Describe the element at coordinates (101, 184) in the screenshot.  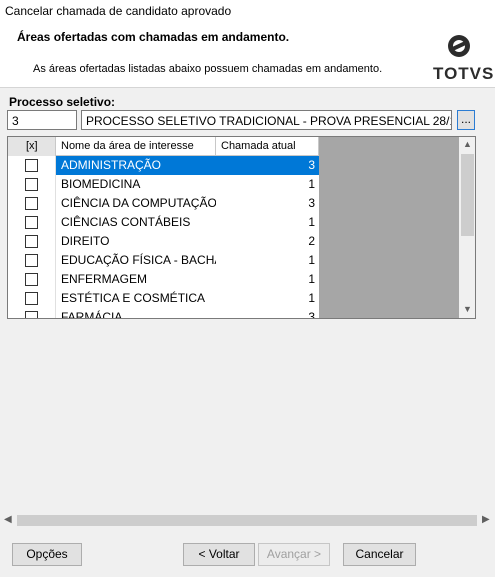
I see `area-name-cell: BIOMEDICINA` at that location.